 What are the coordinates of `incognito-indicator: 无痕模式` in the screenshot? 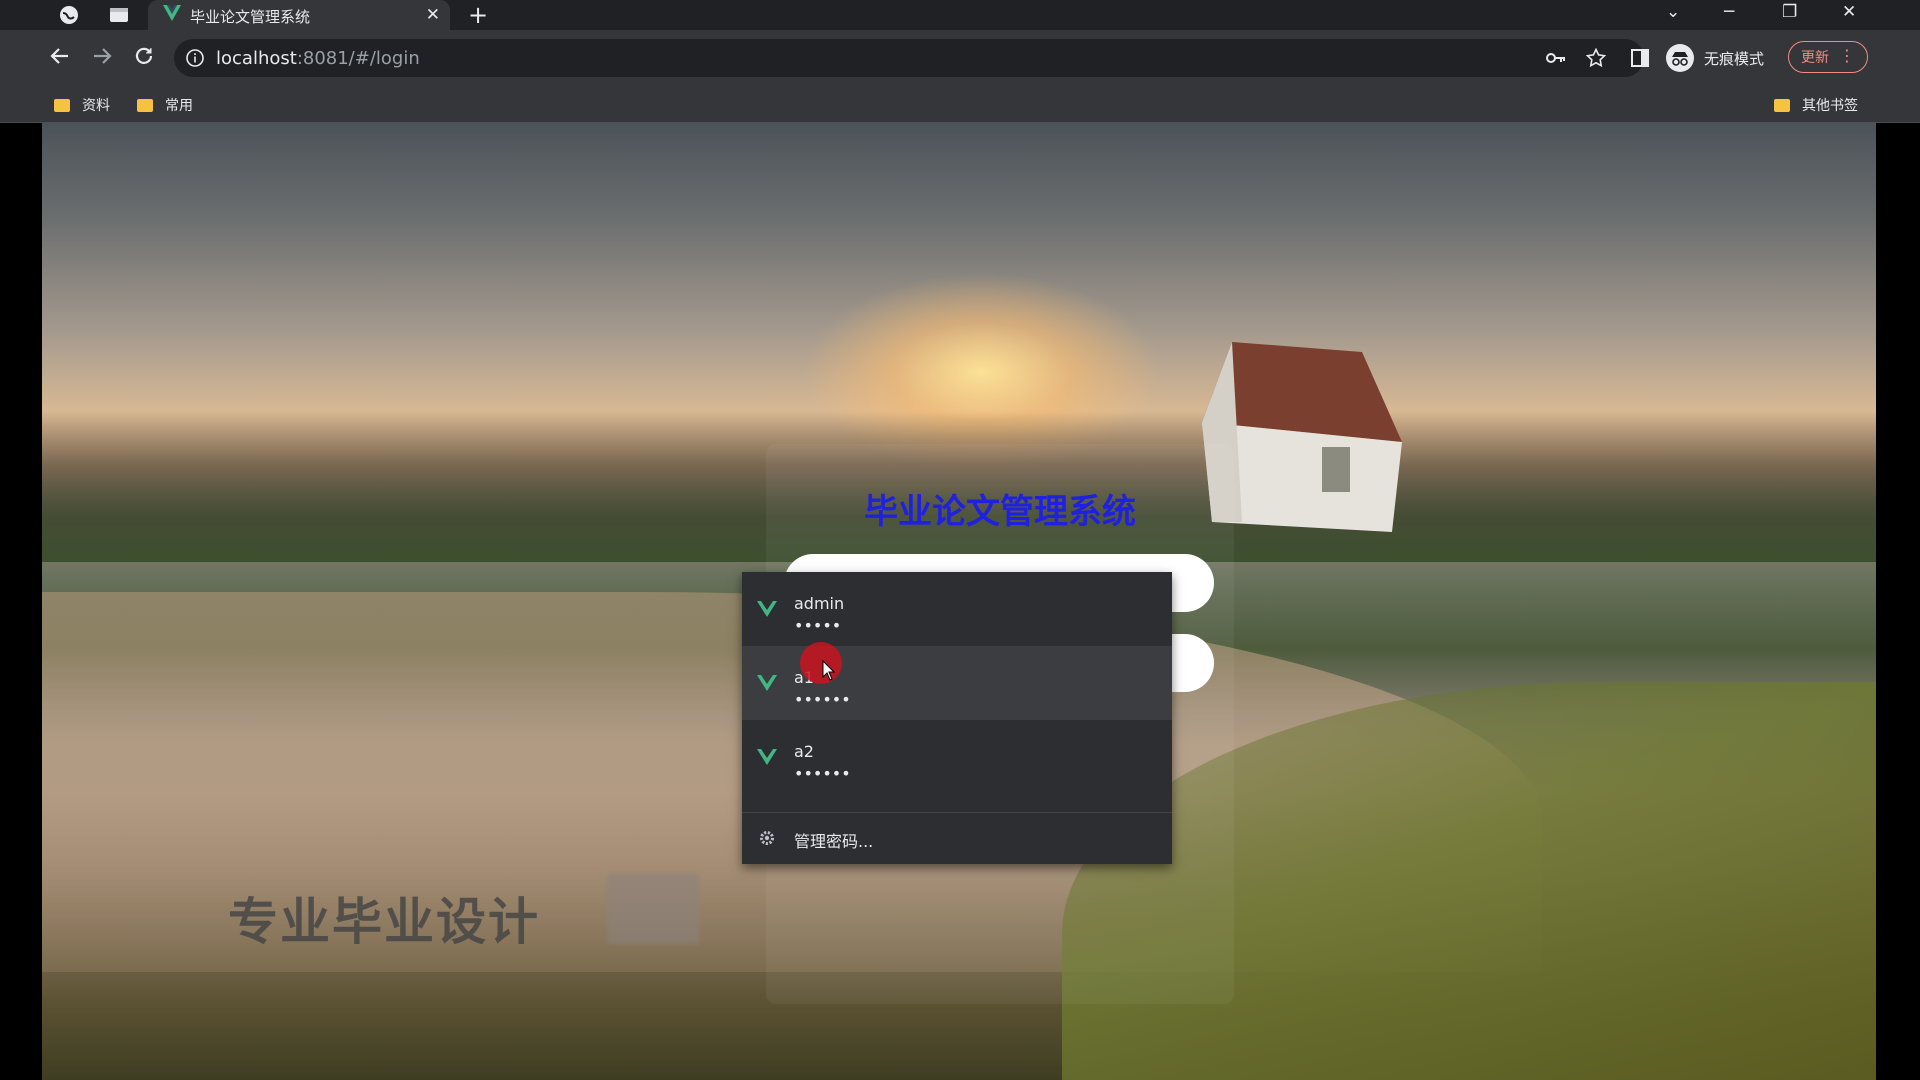 It's located at (1715, 58).